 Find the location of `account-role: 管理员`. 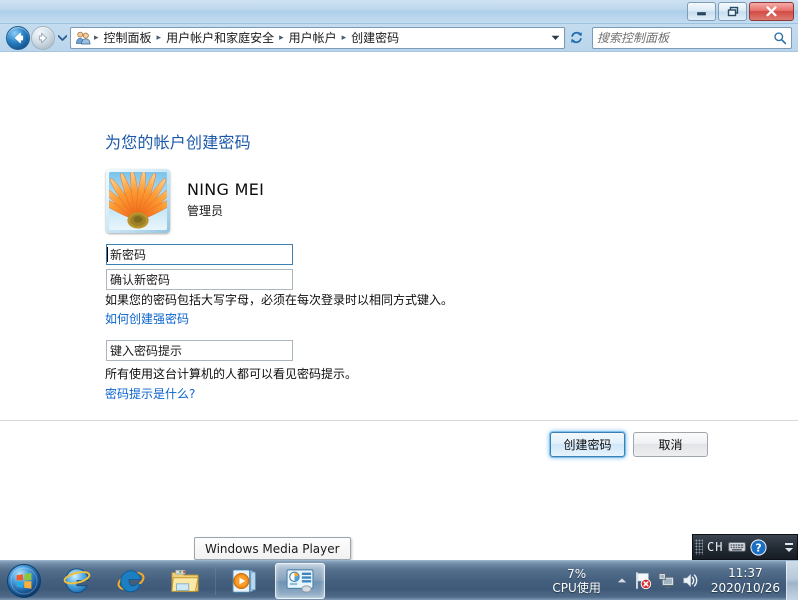

account-role: 管理员 is located at coordinates (205, 211).